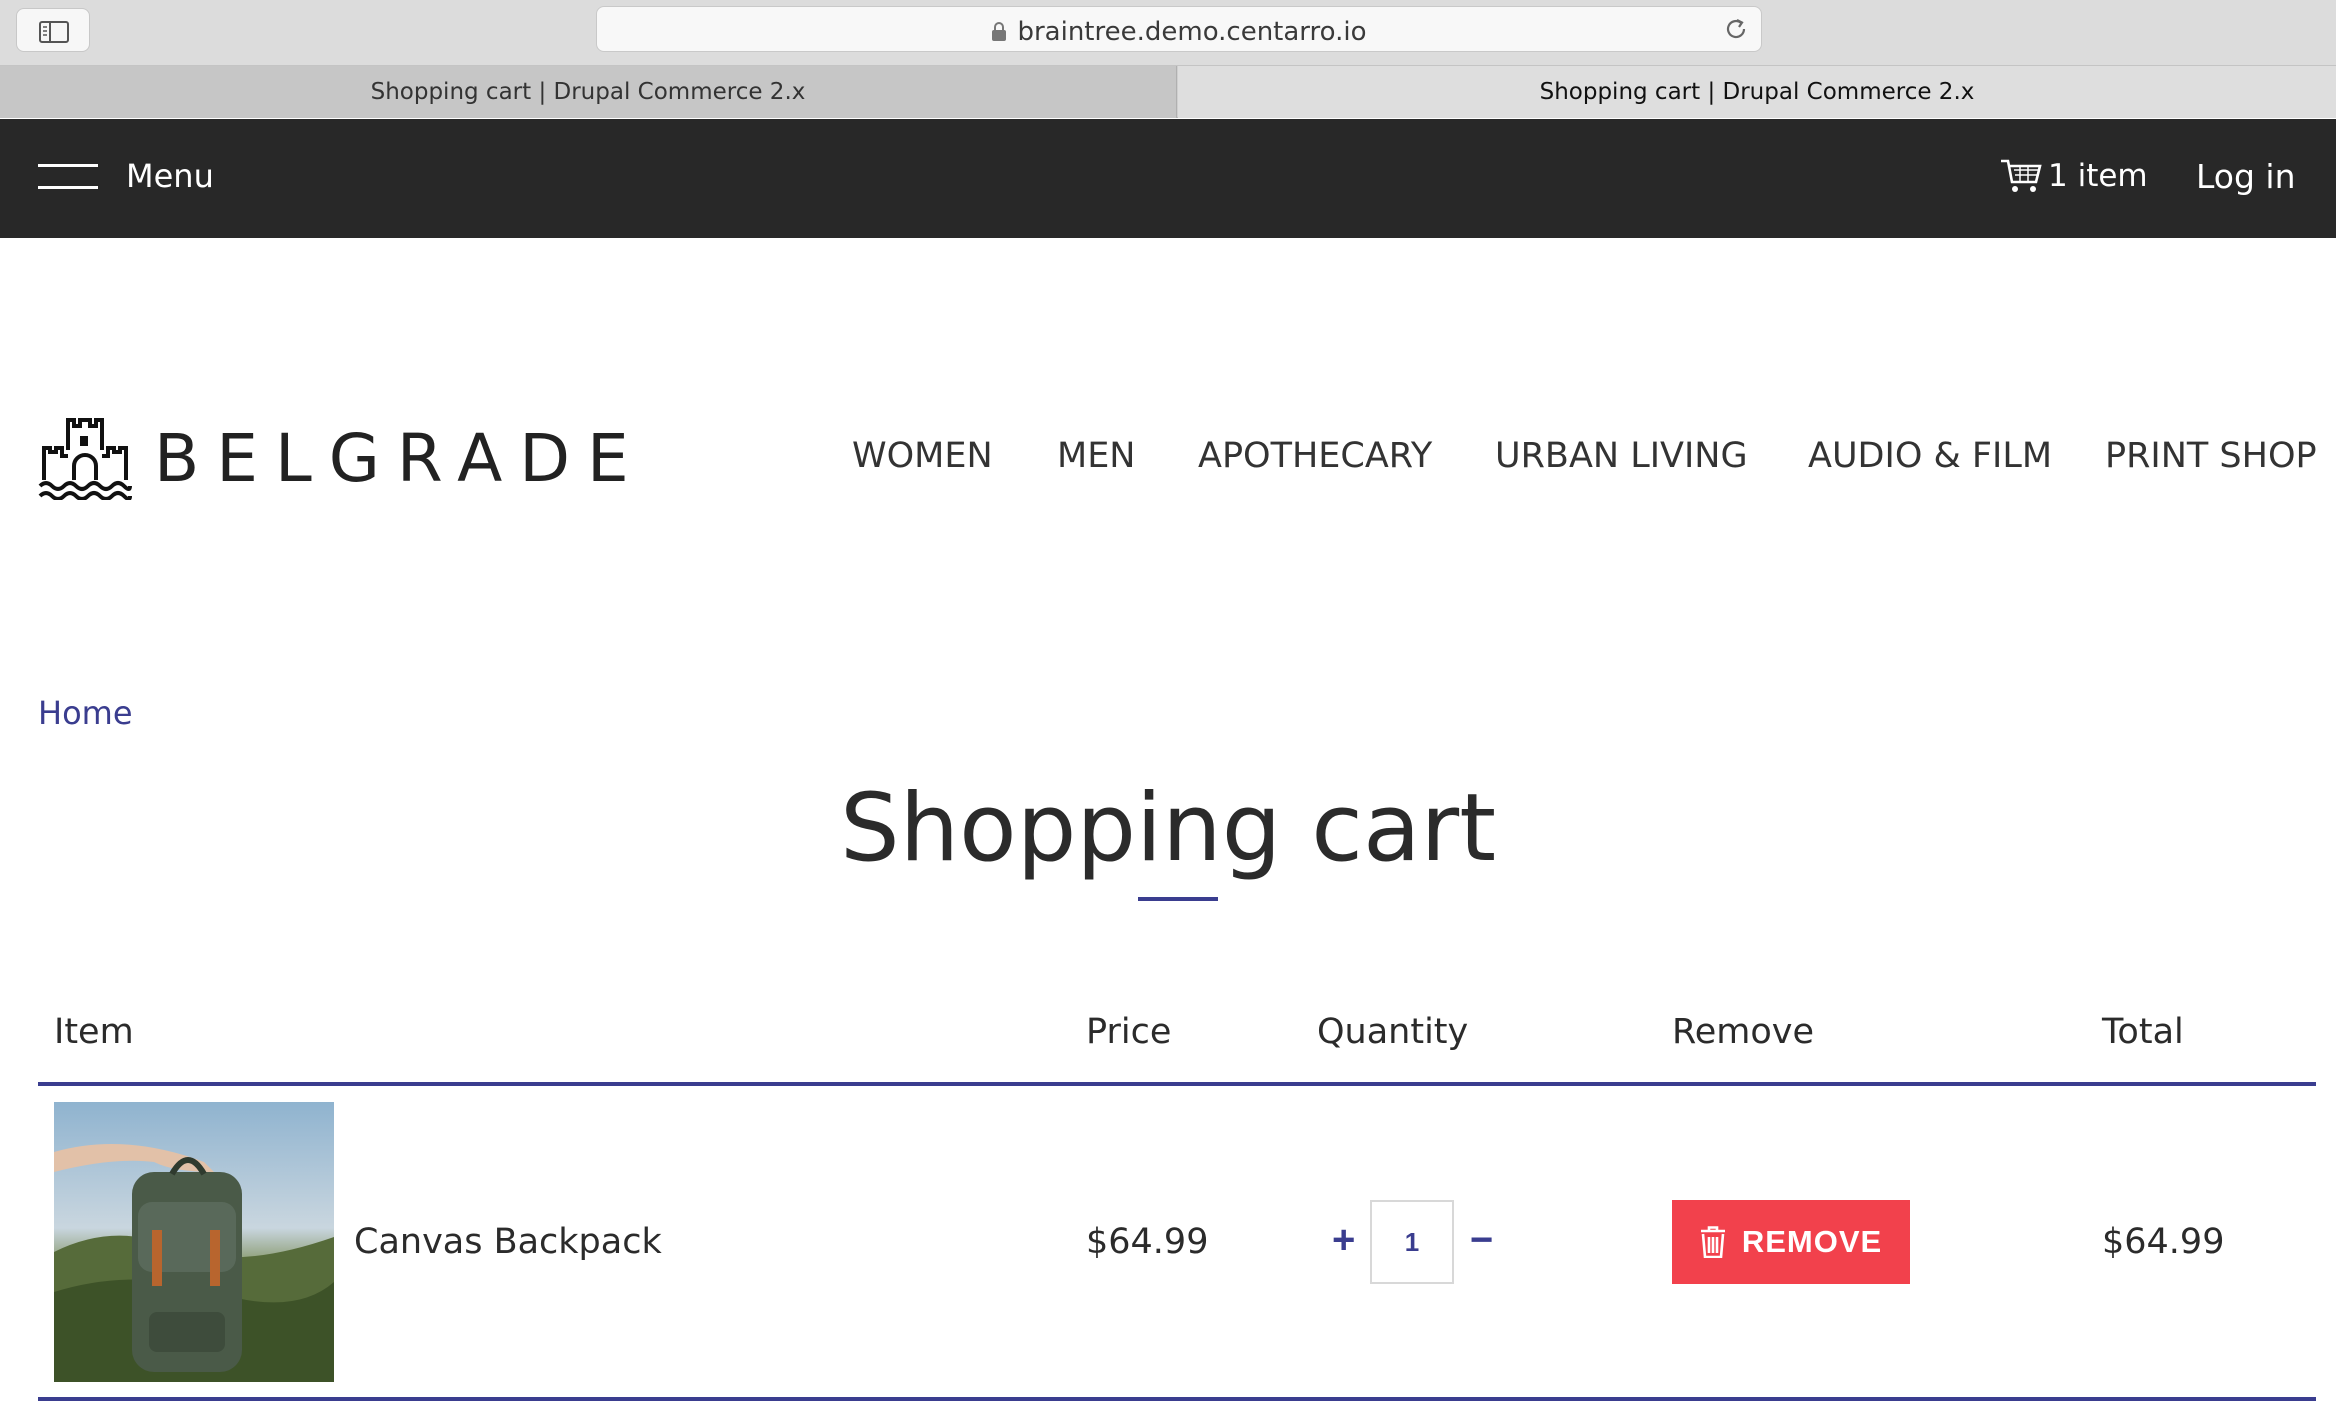 Image resolution: width=2336 pixels, height=1418 pixels. I want to click on product-image, so click(194, 1242).